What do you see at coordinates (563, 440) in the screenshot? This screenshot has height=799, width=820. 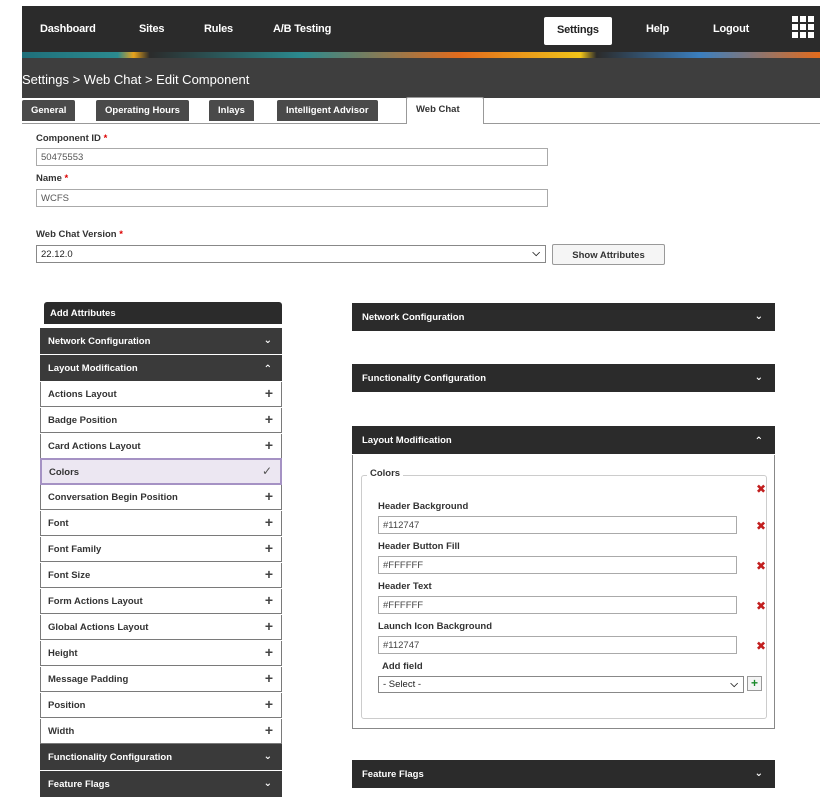 I see `rp-layout-modification: Layout Modification ⌃` at bounding box center [563, 440].